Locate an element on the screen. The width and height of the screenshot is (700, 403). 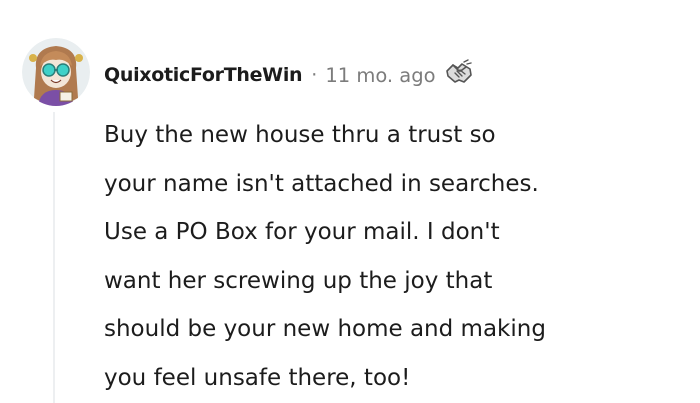
comment-body-line: want her screwing up the joy that is located at coordinates (298, 280).